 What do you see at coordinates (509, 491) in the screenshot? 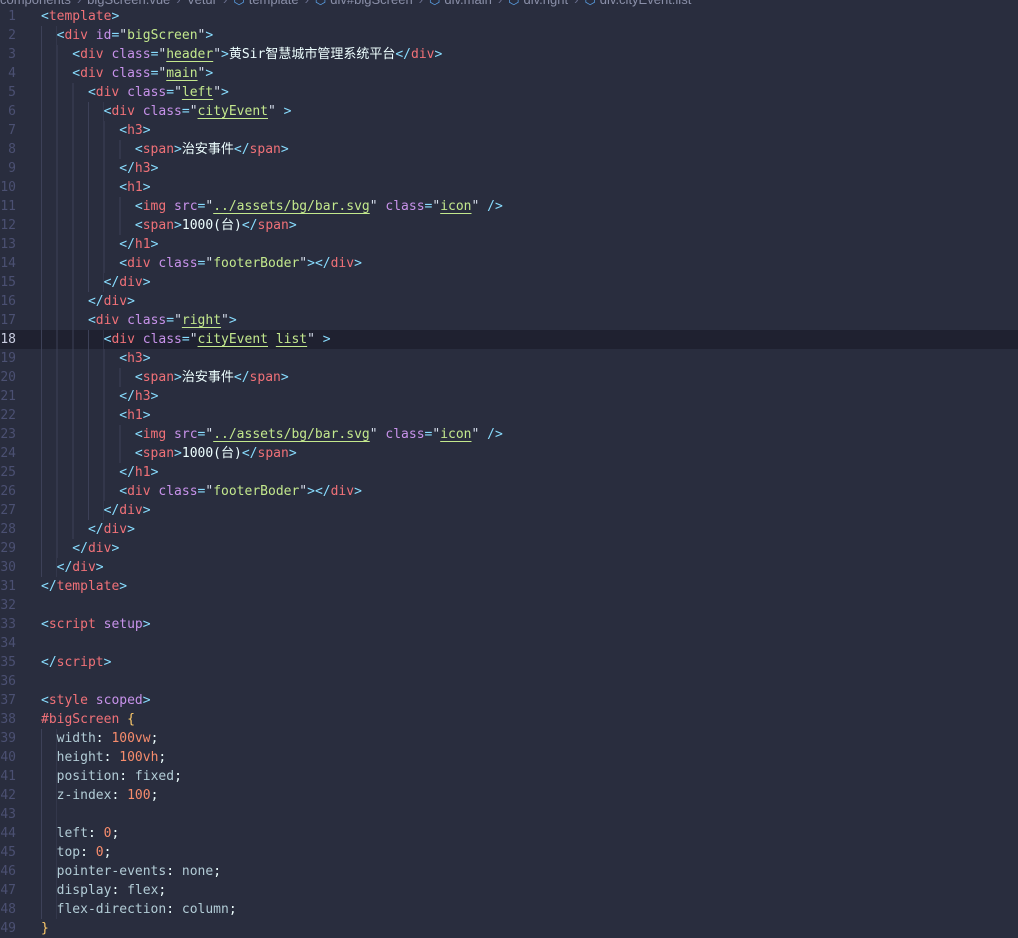
I see `code-line: 26 <div class="footerBoder"></div>` at bounding box center [509, 491].